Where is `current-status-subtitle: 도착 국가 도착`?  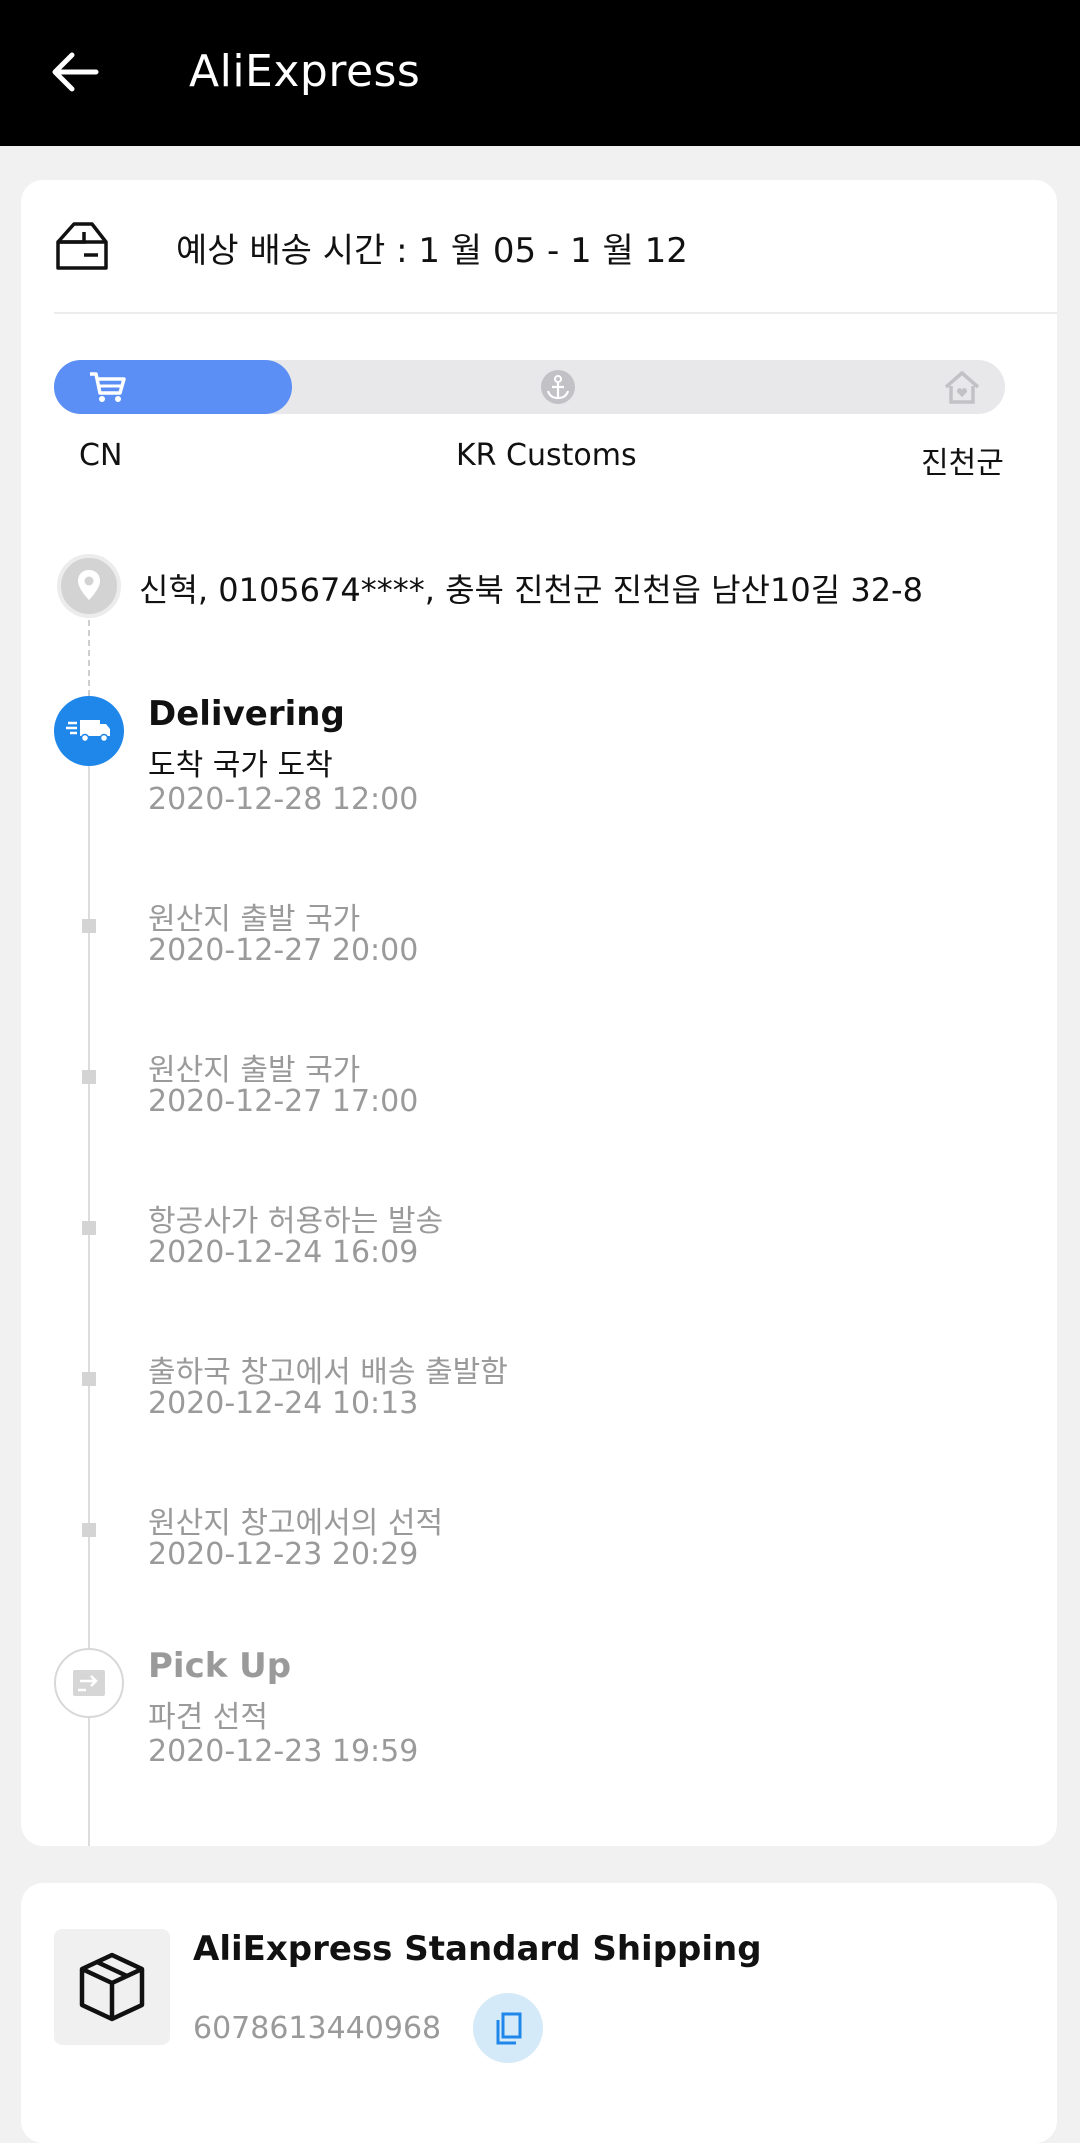
current-status-subtitle: 도착 국가 도착 is located at coordinates (240, 765).